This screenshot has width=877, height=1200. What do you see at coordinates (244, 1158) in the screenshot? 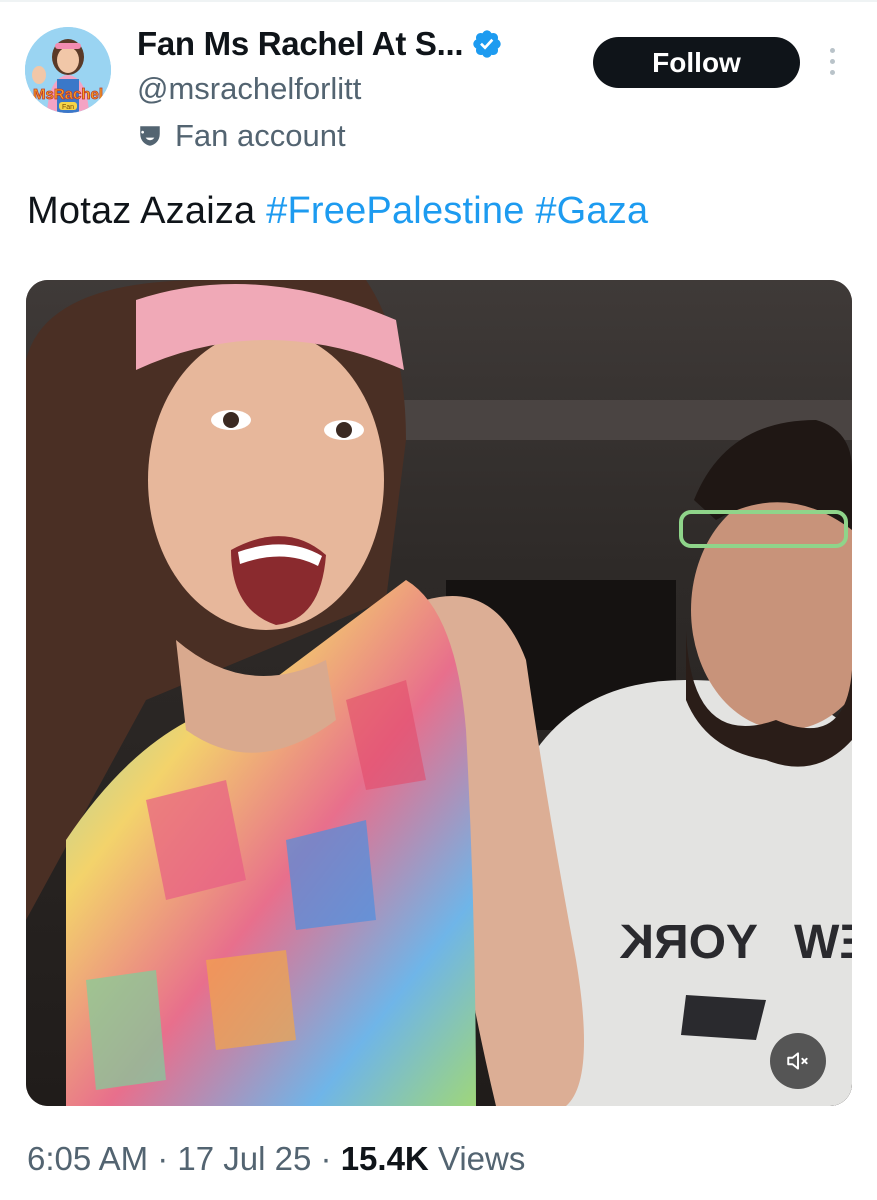
I see `tweet-date: 17 Jul 25` at bounding box center [244, 1158].